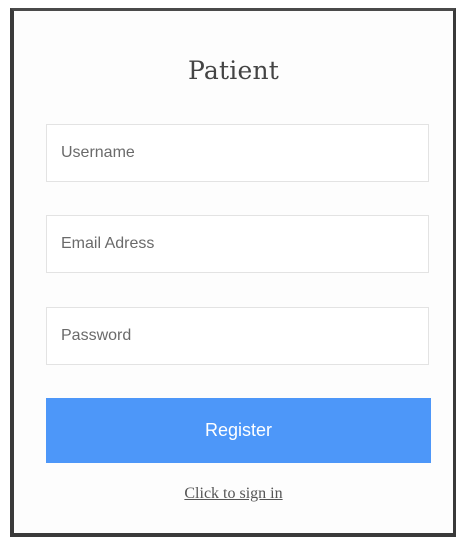 This screenshot has height=544, width=462. I want to click on email-input, so click(237, 244).